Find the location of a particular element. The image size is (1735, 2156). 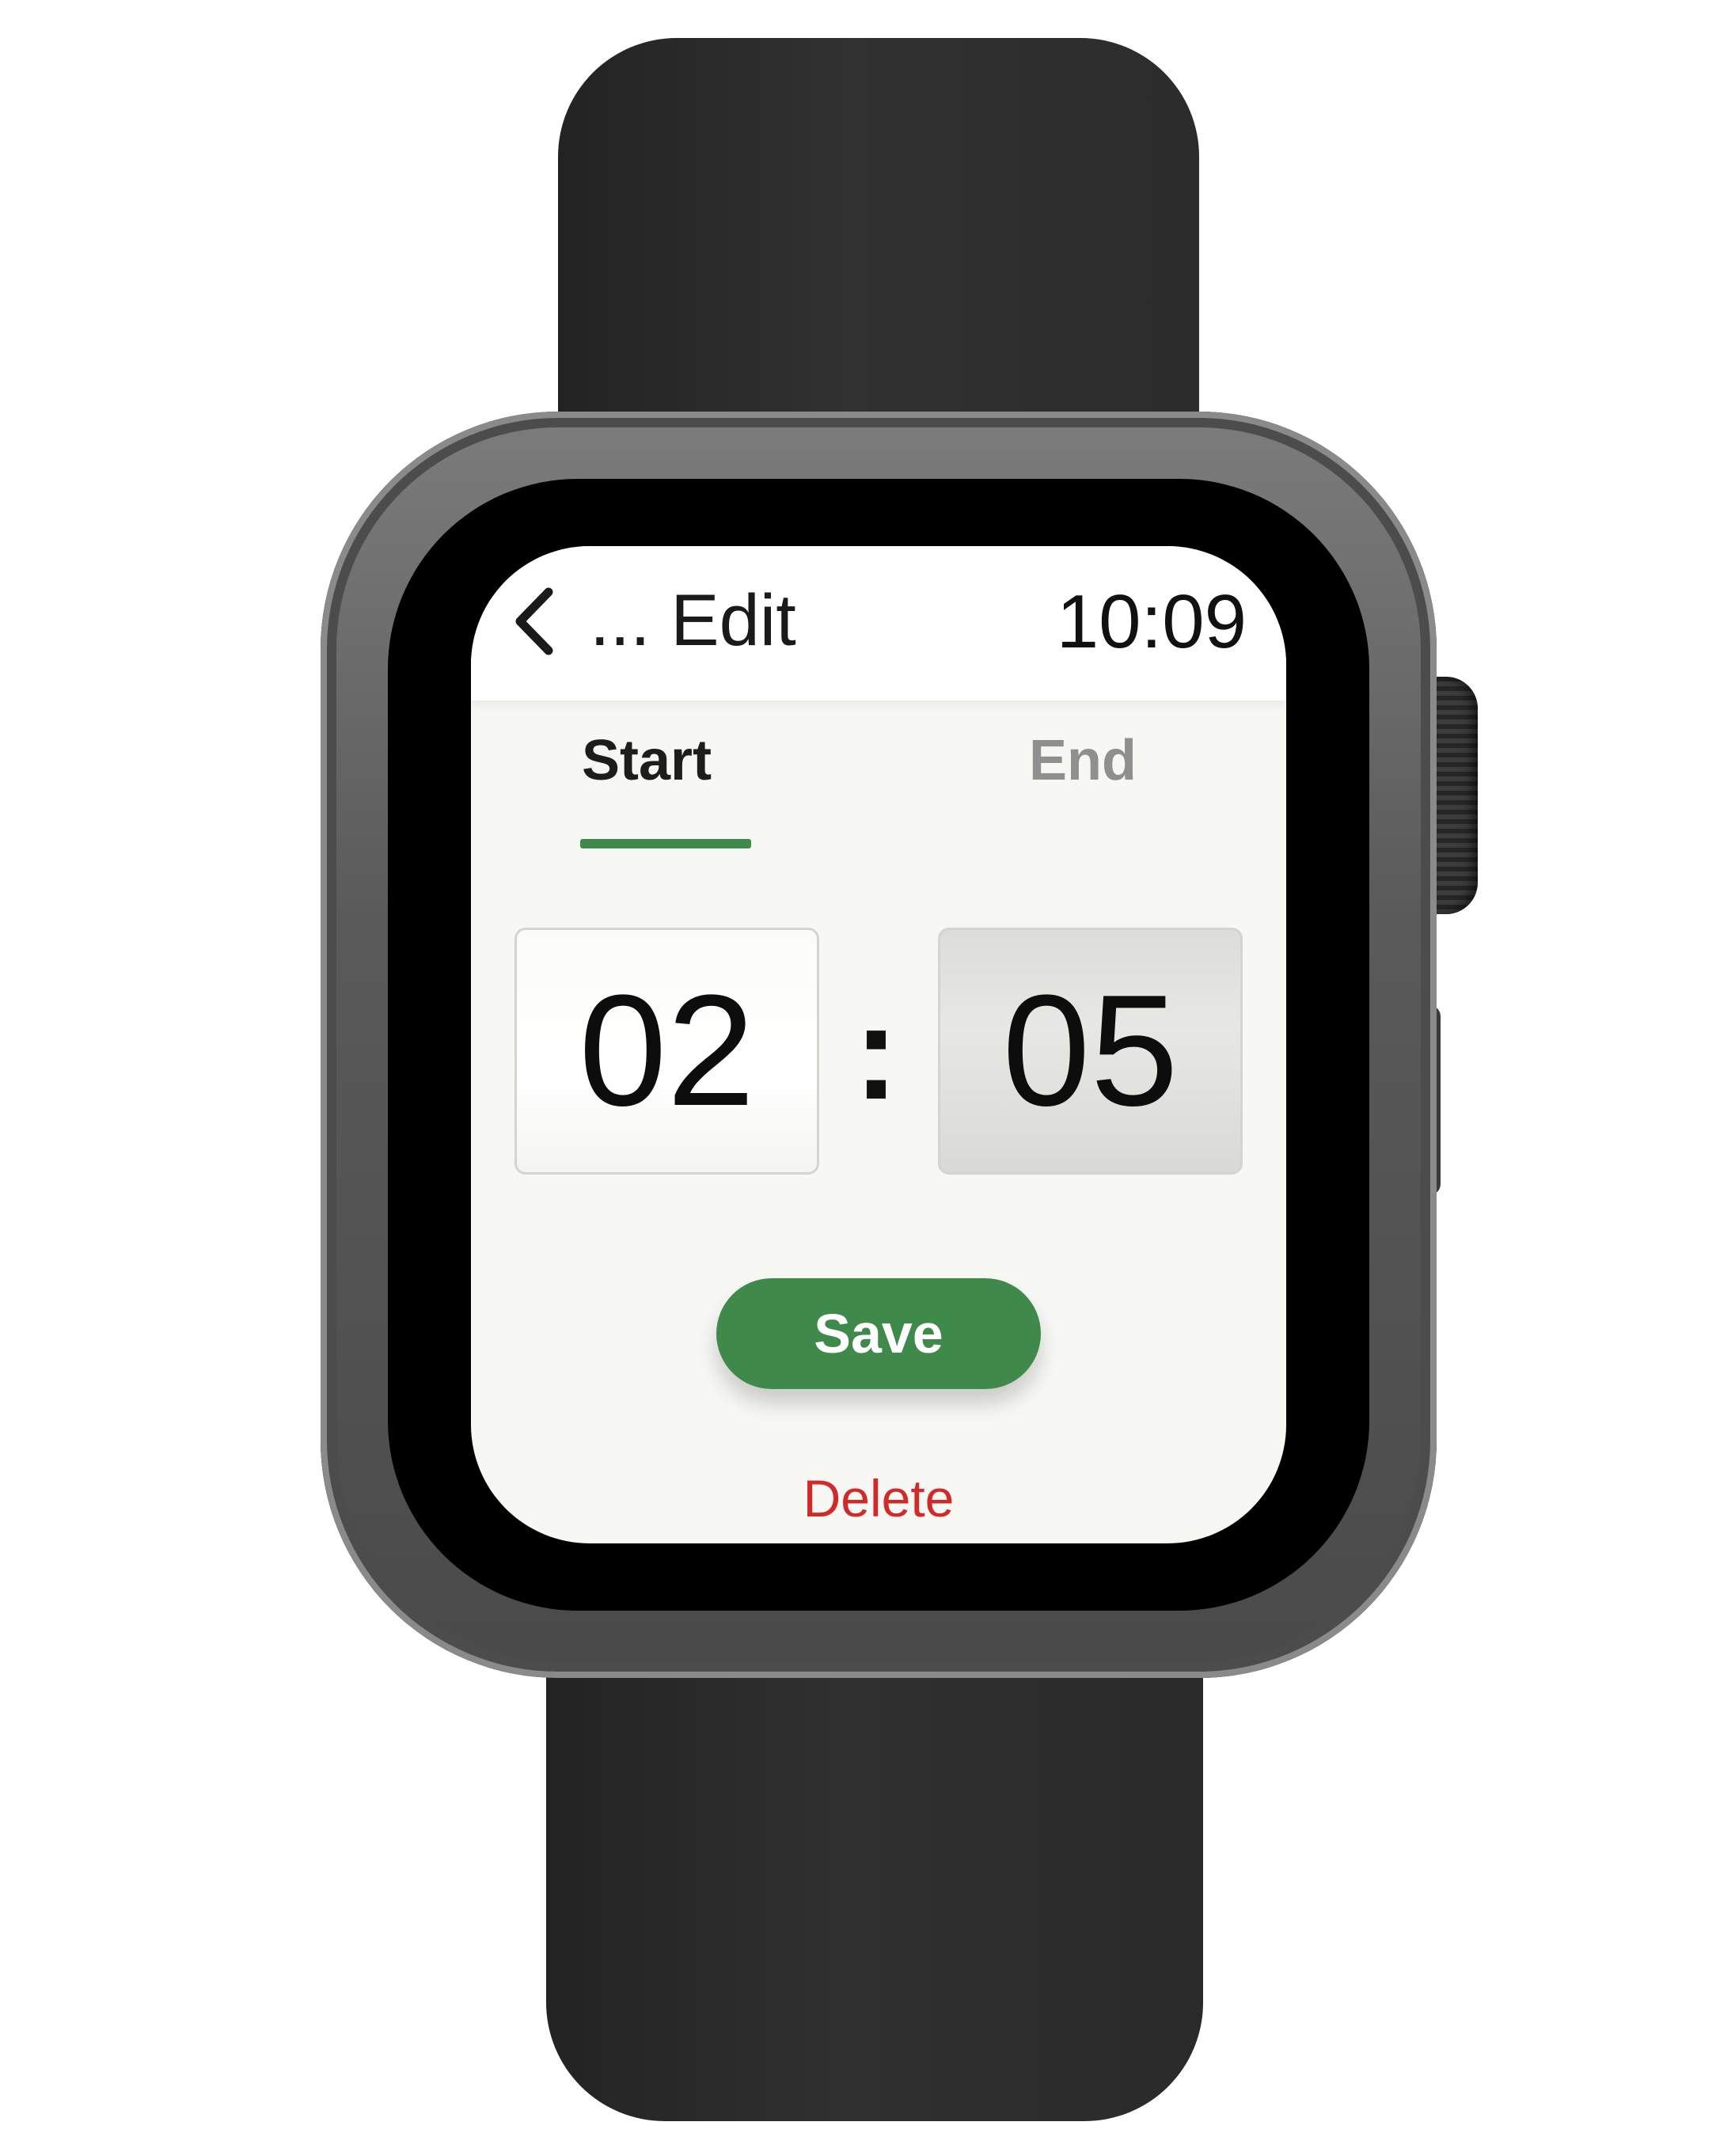

hours-picker: 02 is located at coordinates (666, 1051).